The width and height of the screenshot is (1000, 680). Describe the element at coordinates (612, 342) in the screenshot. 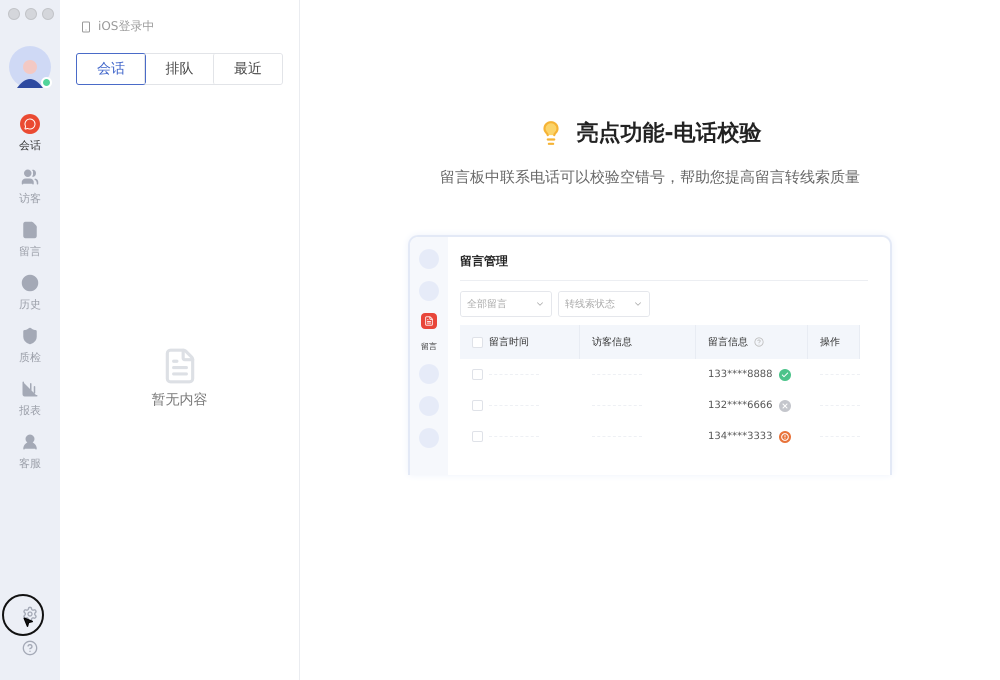

I see `column-title: 访客信息` at that location.